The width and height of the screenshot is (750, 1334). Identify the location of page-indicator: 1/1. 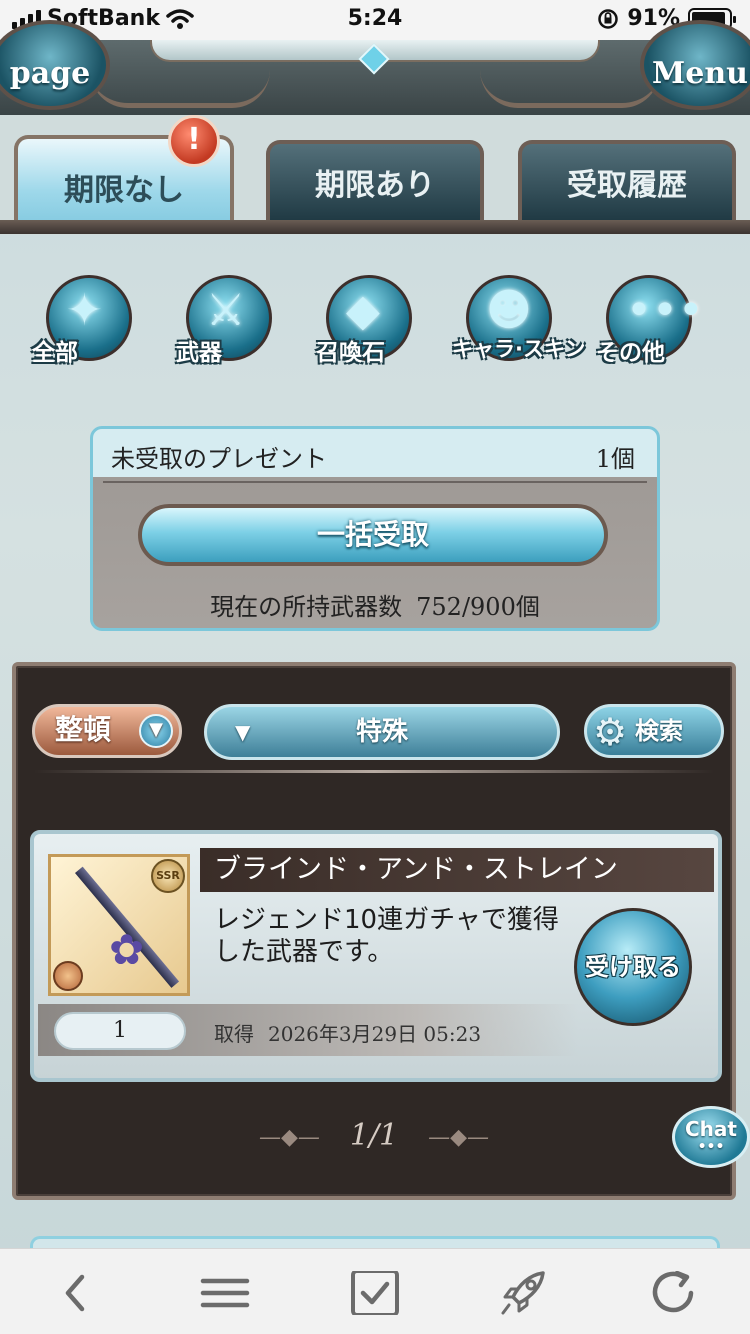
(374, 1135).